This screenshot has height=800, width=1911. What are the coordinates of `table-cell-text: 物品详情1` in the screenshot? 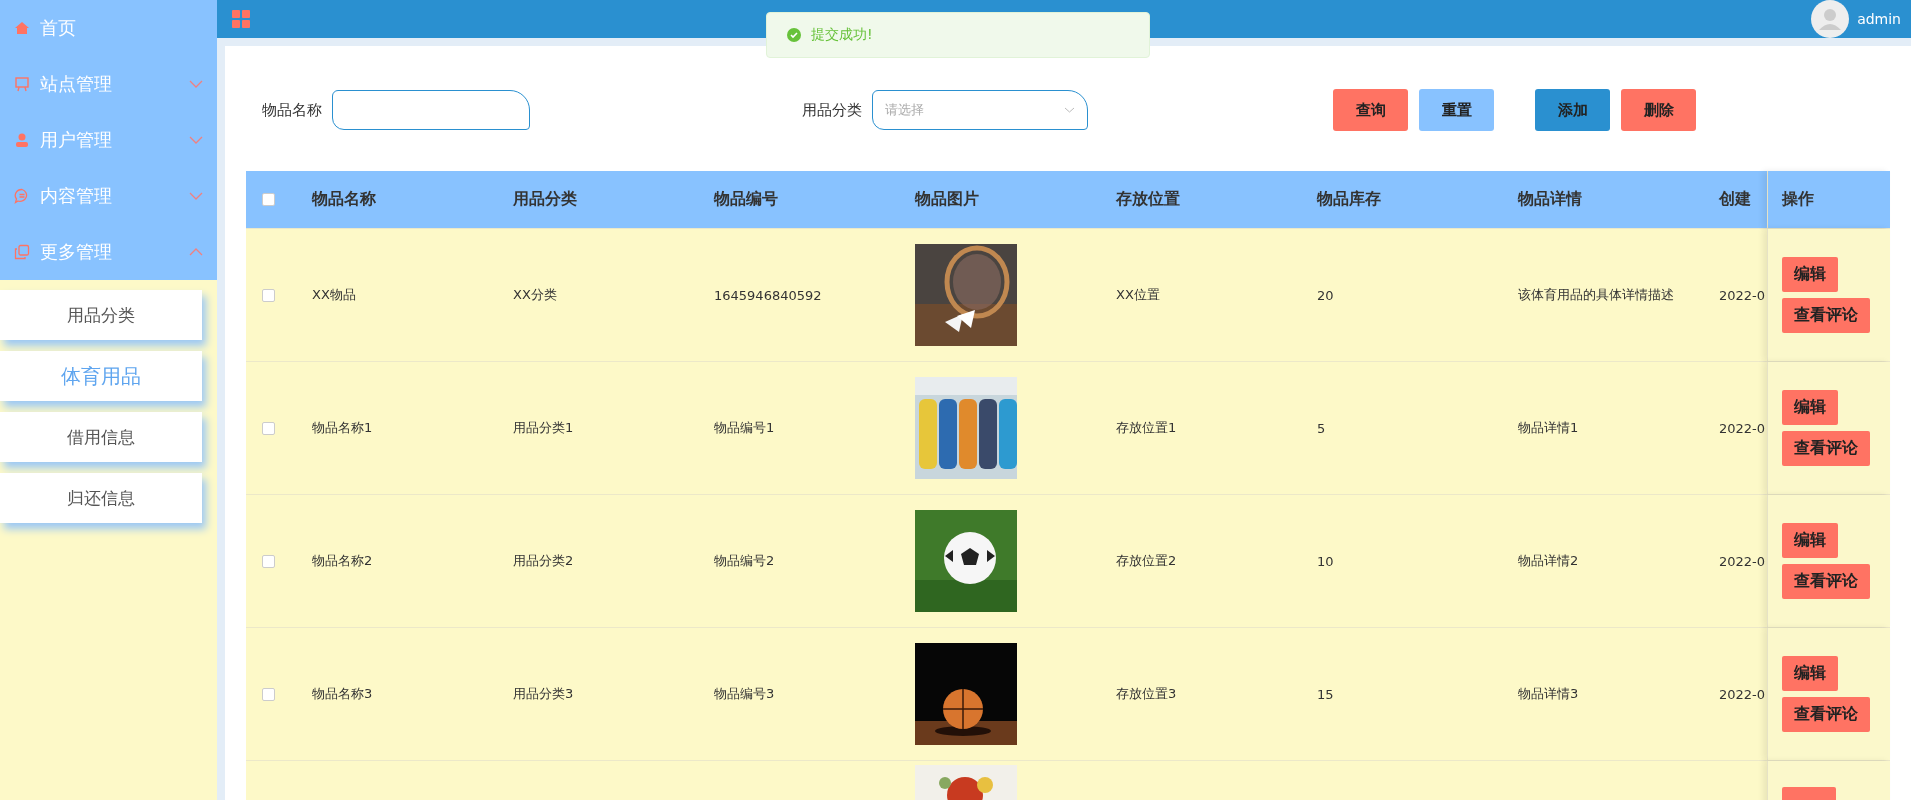 It's located at (1549, 428).